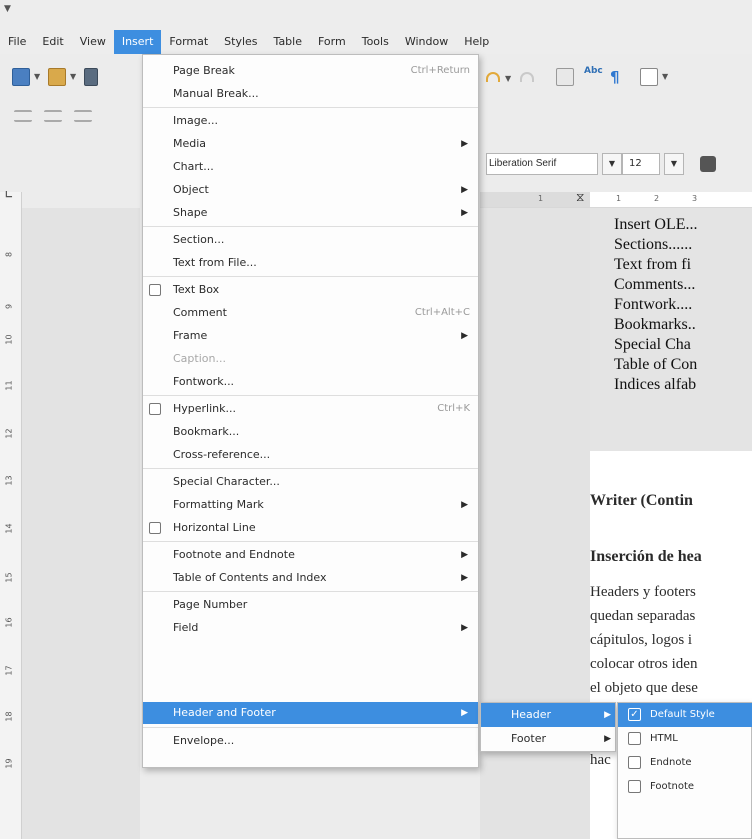 The width and height of the screenshot is (752, 839). I want to click on find-replace-icon, so click(565, 77).